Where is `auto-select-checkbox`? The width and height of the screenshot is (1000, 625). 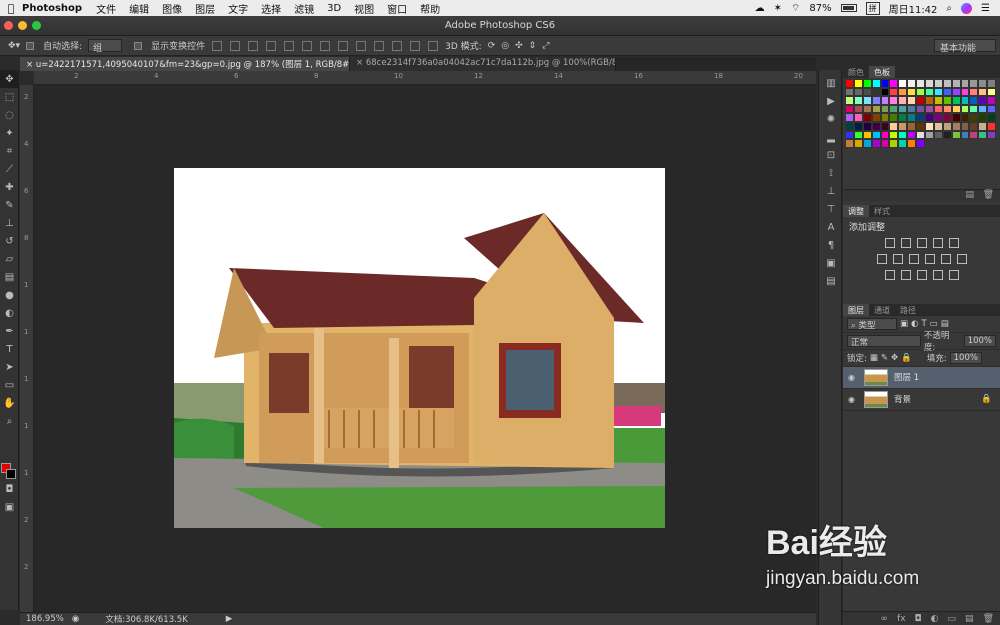 auto-select-checkbox is located at coordinates (30, 45).